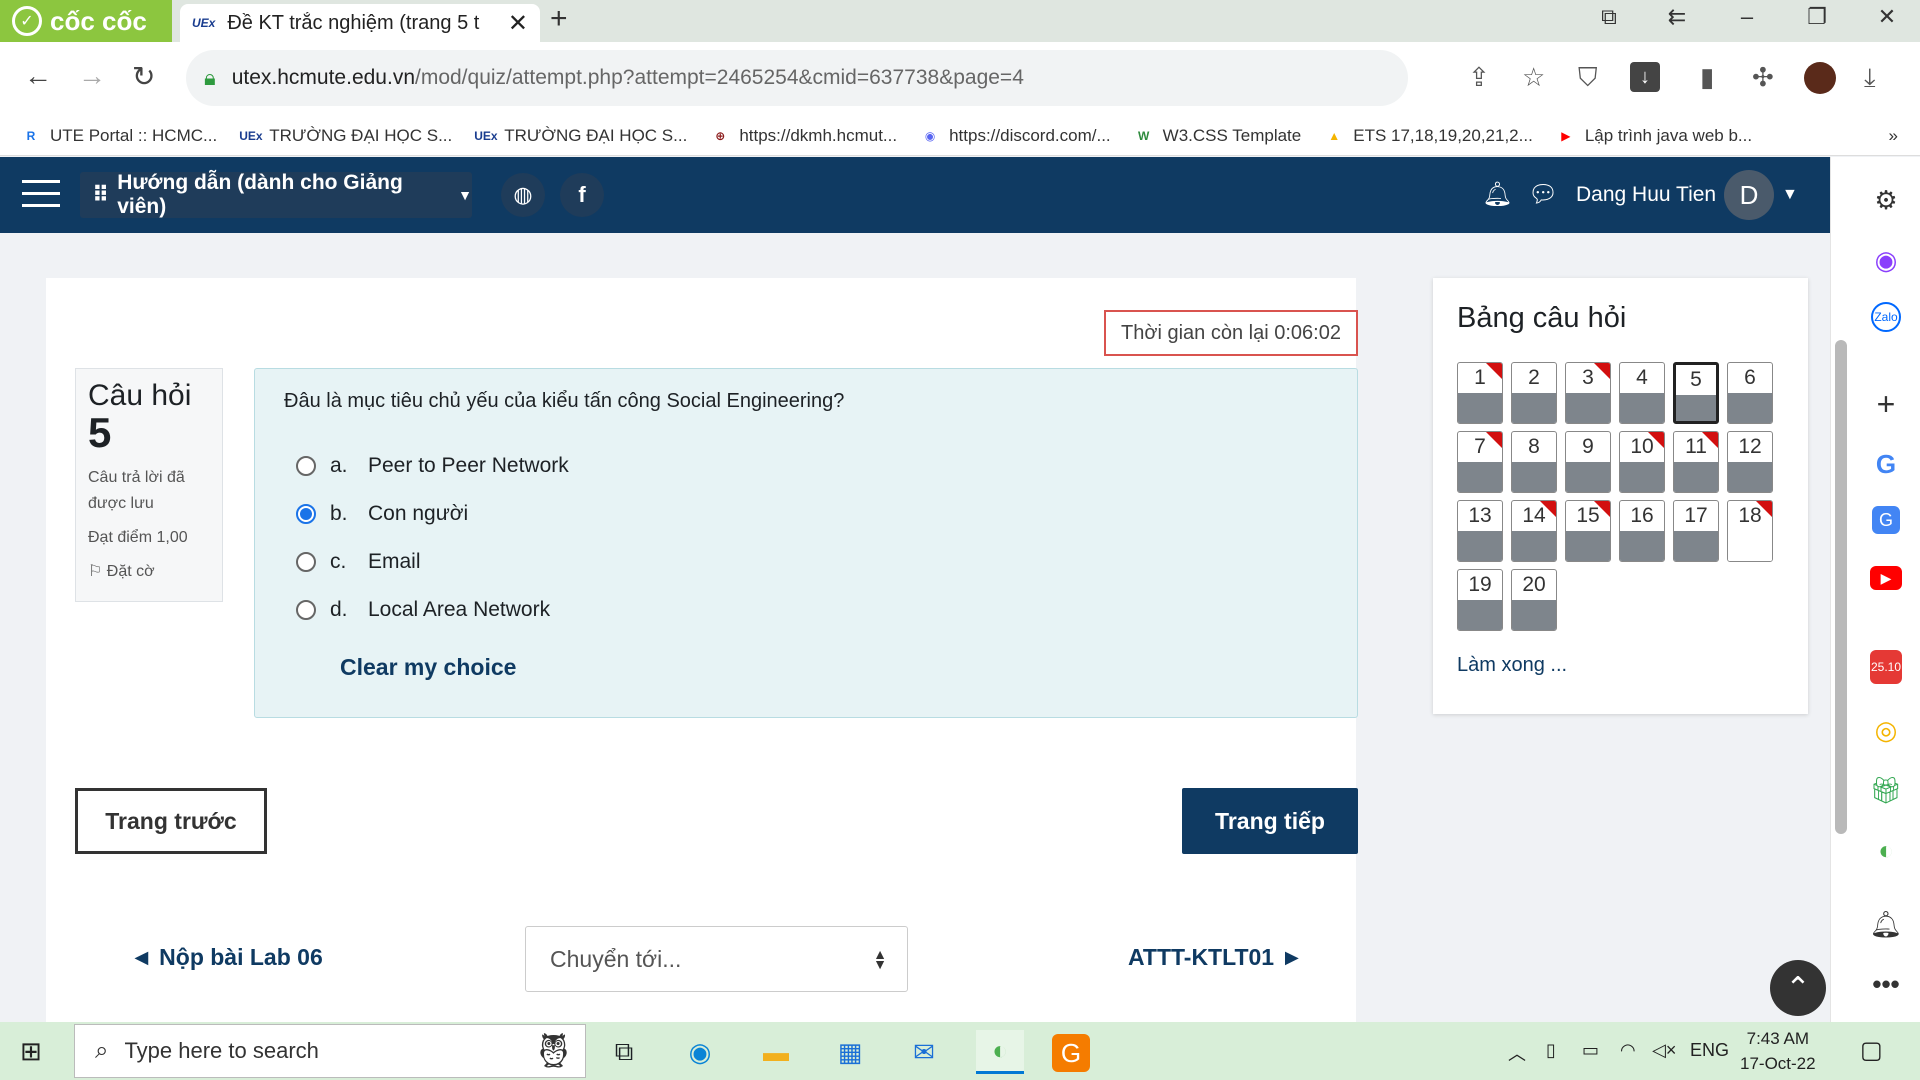 The image size is (1920, 1080). Describe the element at coordinates (1707, 77) in the screenshot. I see `battery-icon: ▮` at that location.